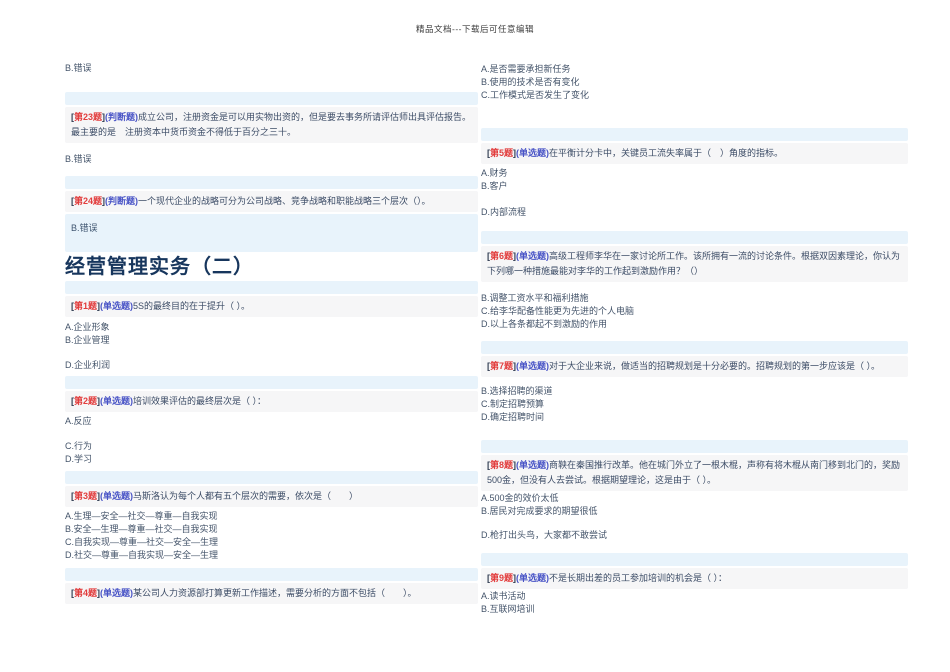  What do you see at coordinates (494, 186) in the screenshot?
I see `option-line: B.客户` at bounding box center [494, 186].